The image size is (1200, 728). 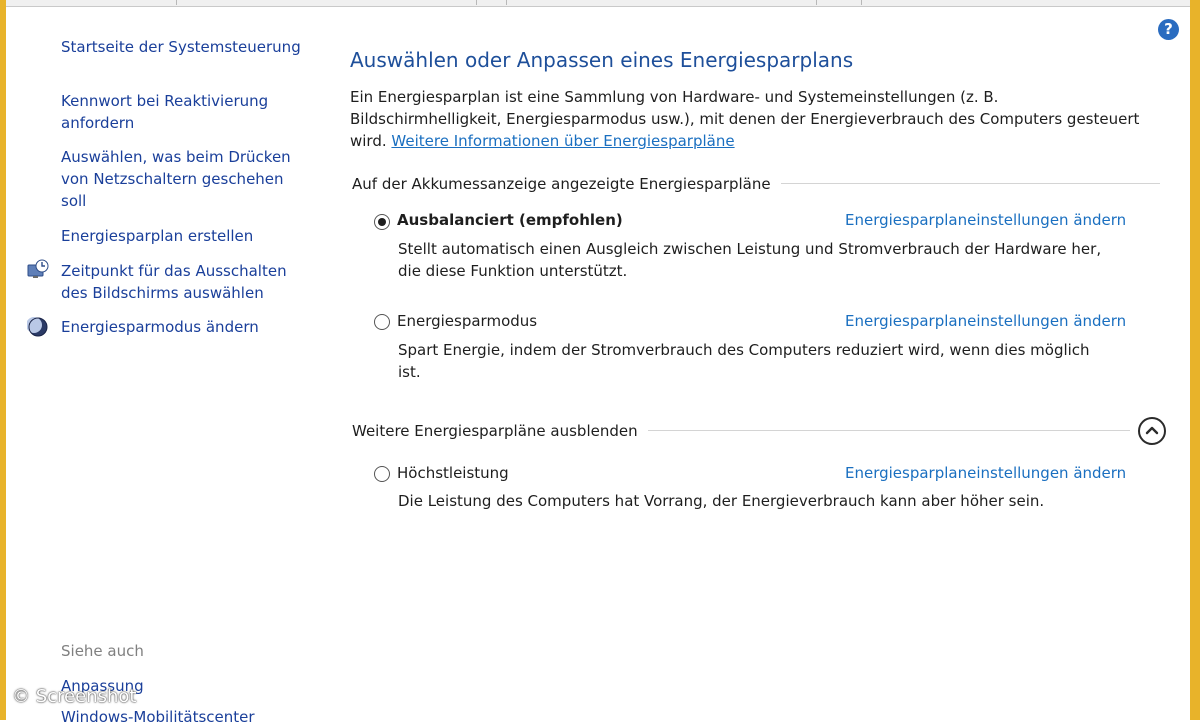 I want to click on sidebar-item-label: soll, so click(x=74, y=201).